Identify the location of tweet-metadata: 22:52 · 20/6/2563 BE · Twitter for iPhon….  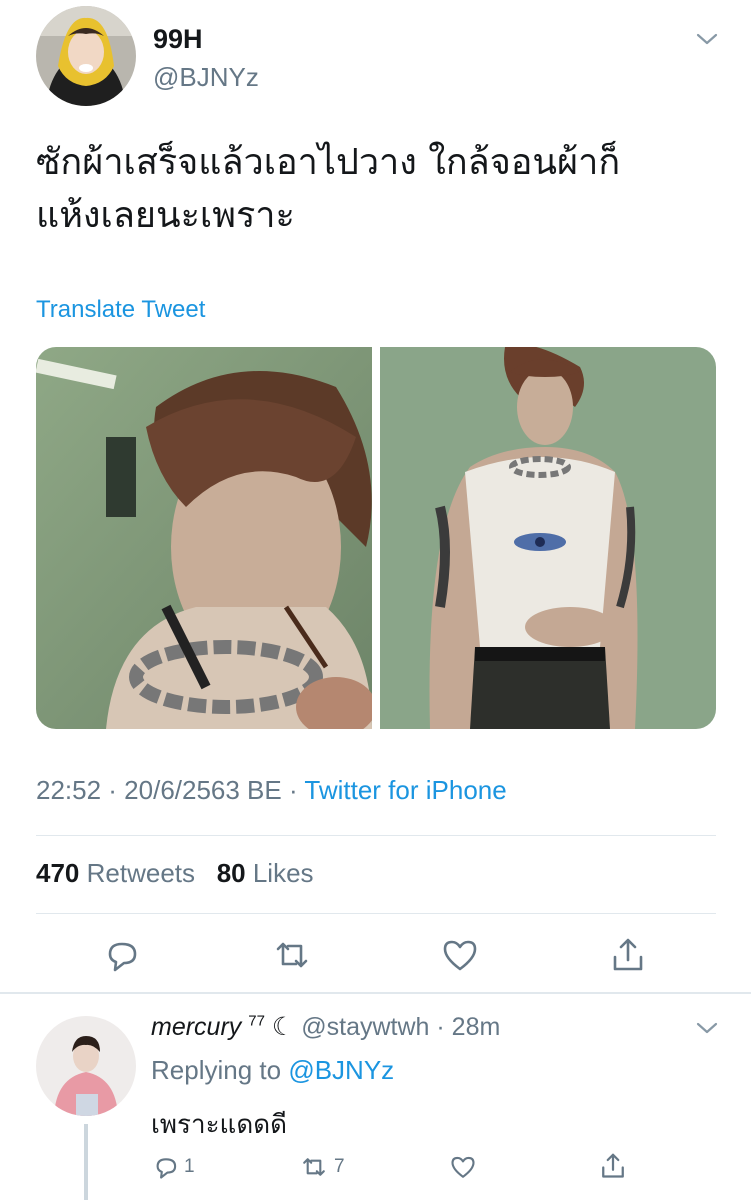
(271, 790).